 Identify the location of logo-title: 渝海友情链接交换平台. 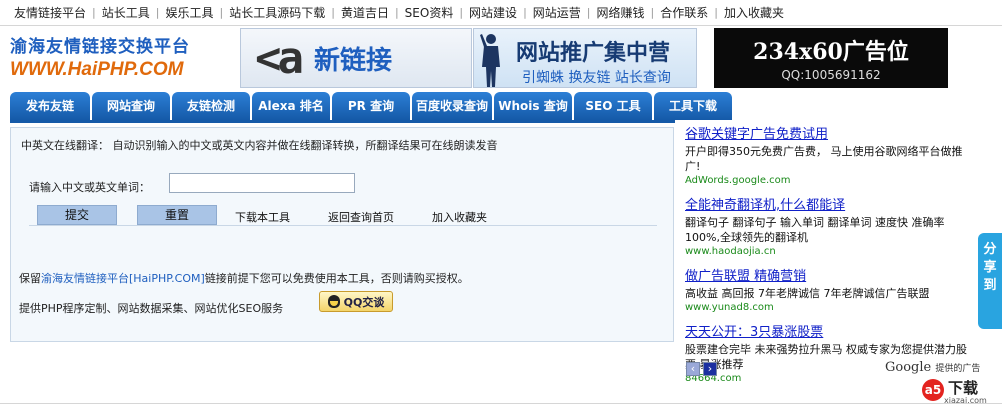
(100, 47).